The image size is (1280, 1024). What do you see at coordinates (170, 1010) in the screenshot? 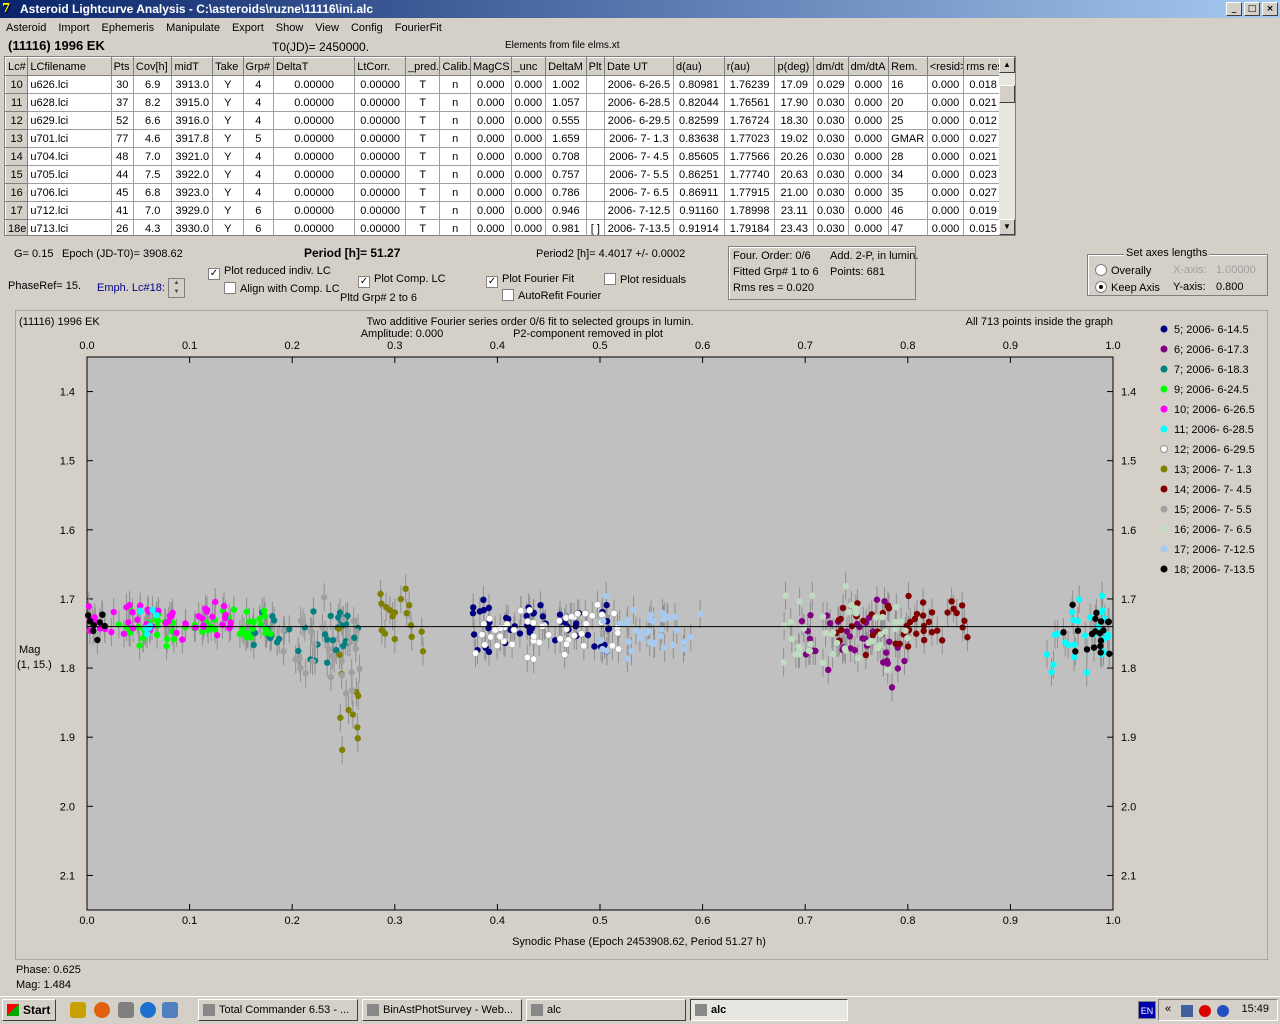
I see `app-quicklaunch-icon` at bounding box center [170, 1010].